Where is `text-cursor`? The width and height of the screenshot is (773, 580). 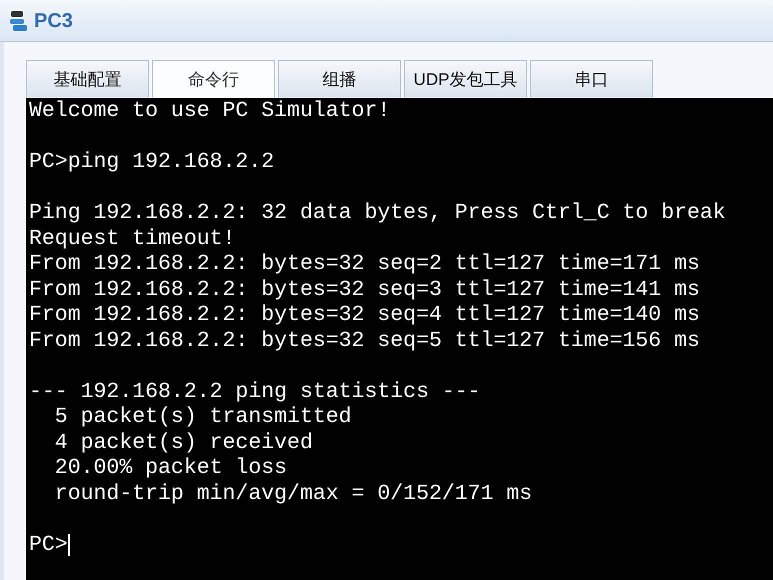
text-cursor is located at coordinates (69, 545).